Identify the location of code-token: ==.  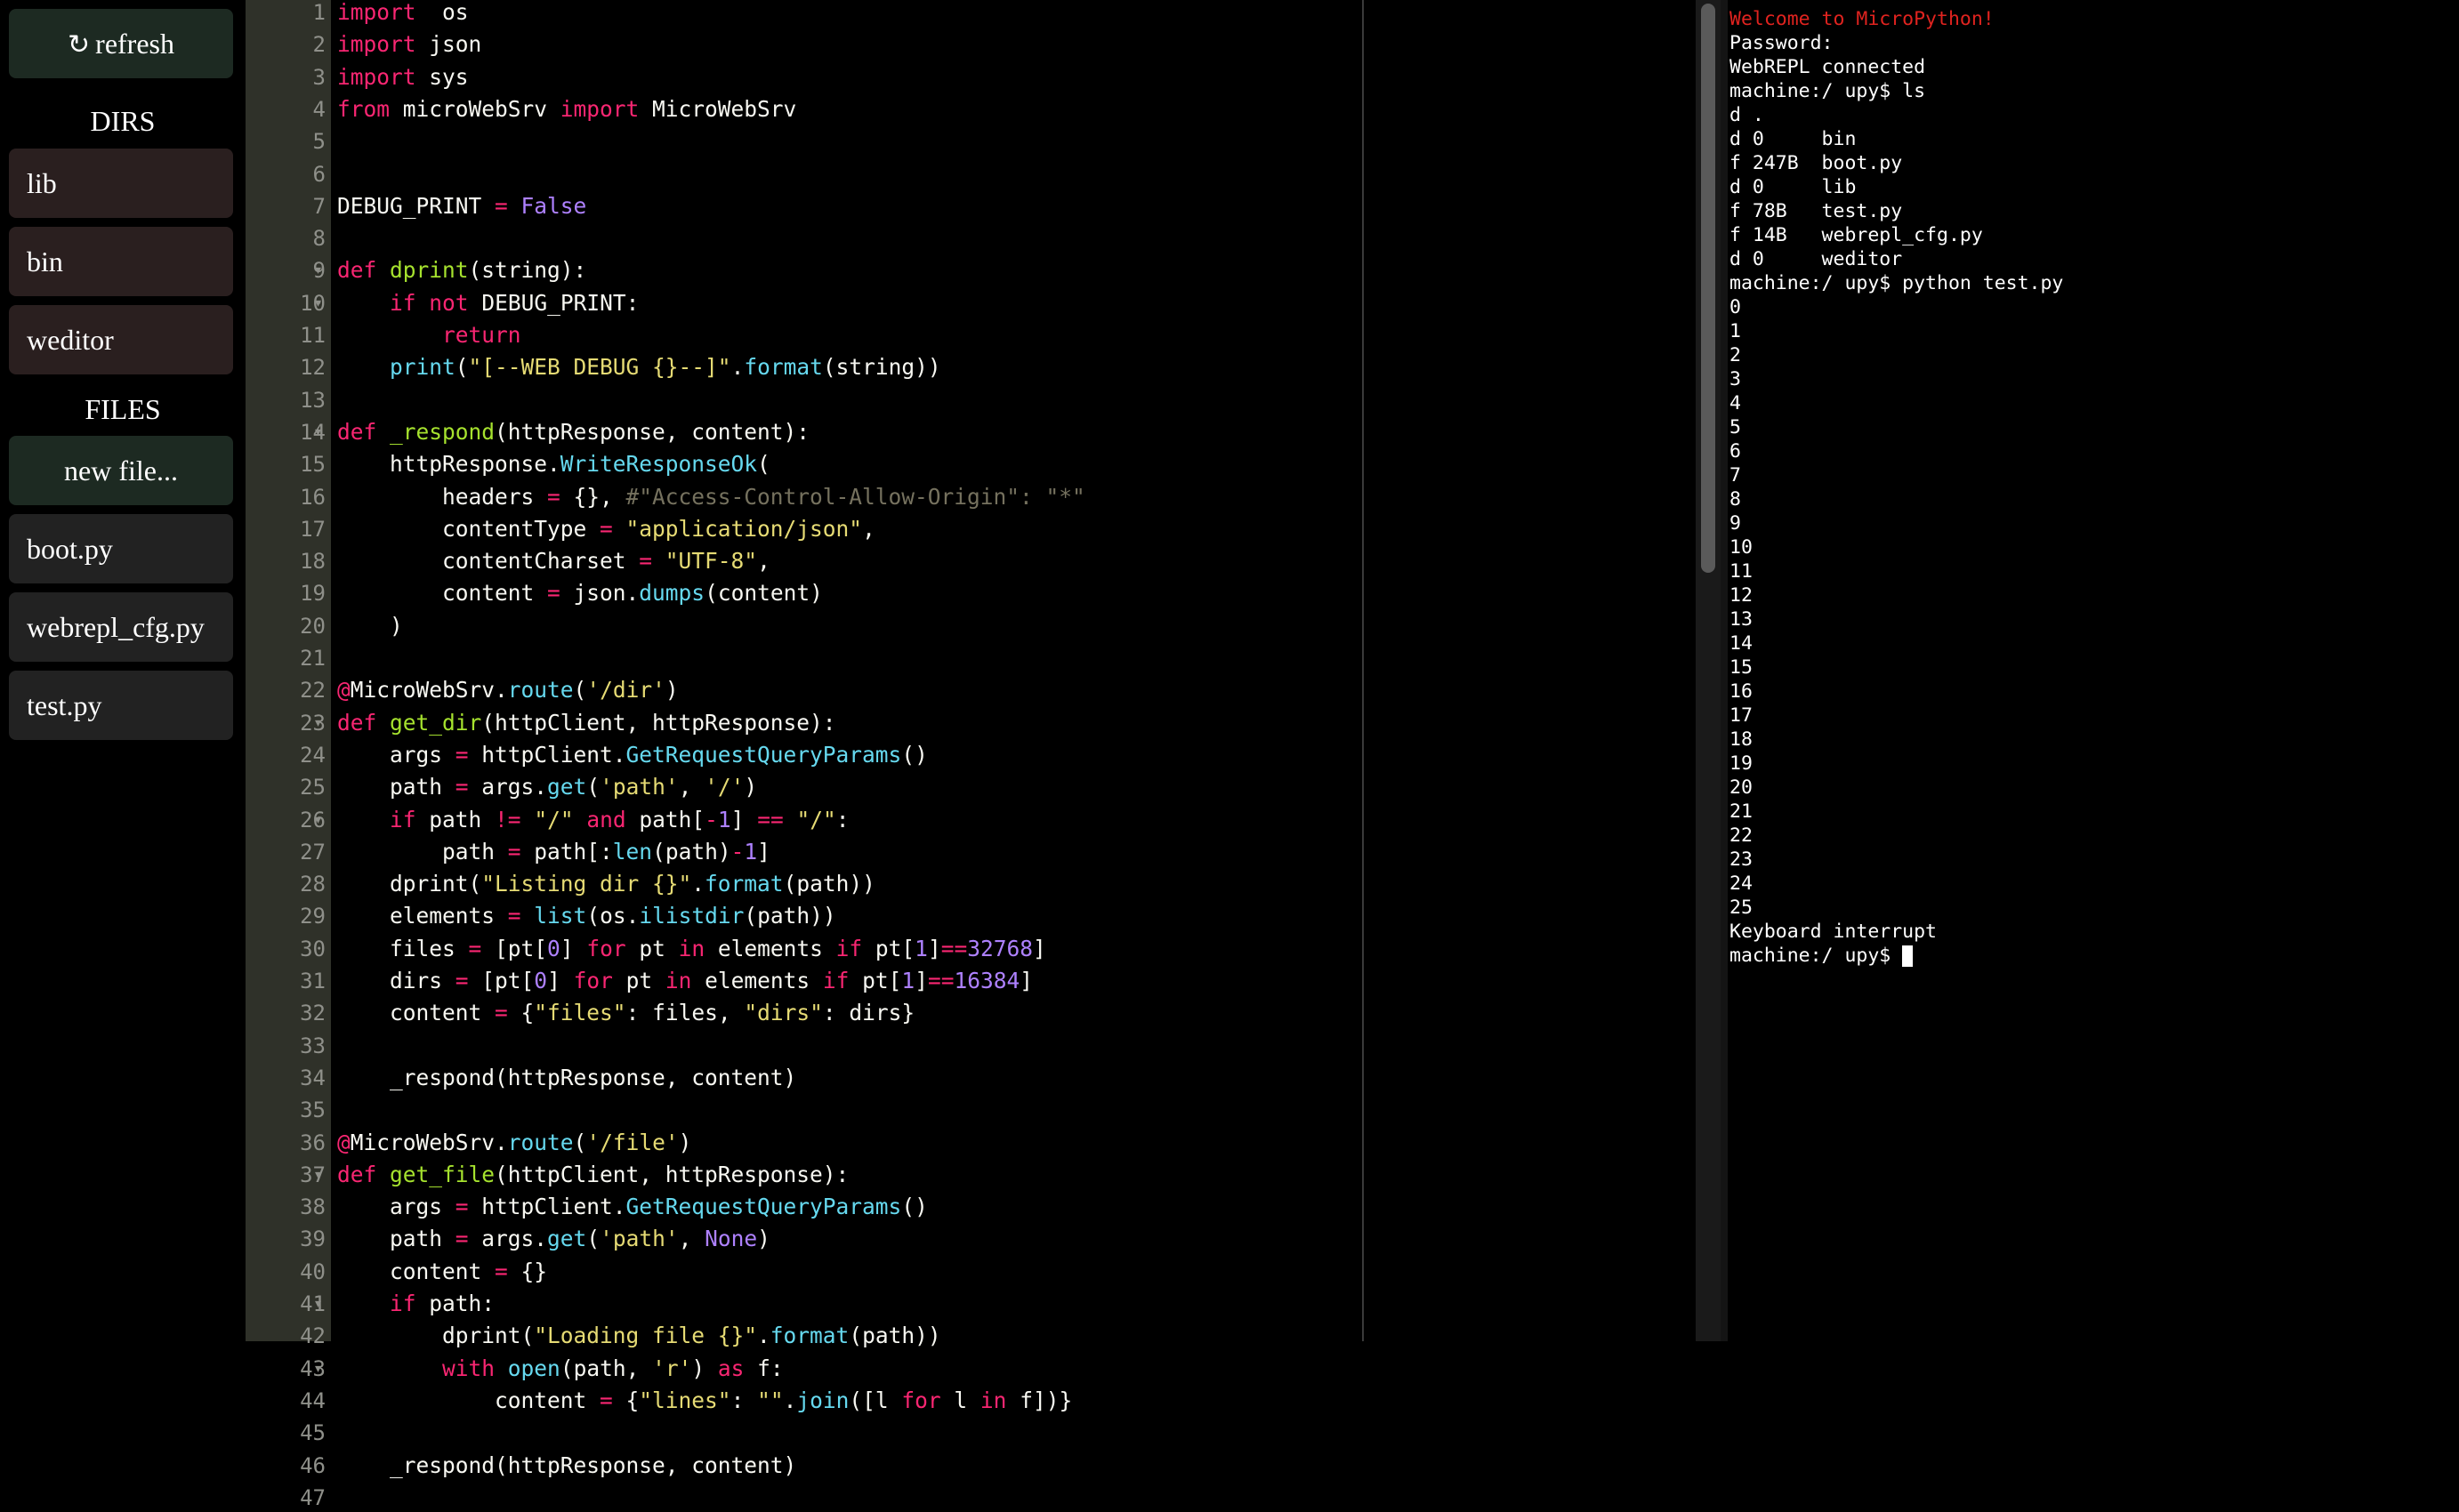
(770, 819).